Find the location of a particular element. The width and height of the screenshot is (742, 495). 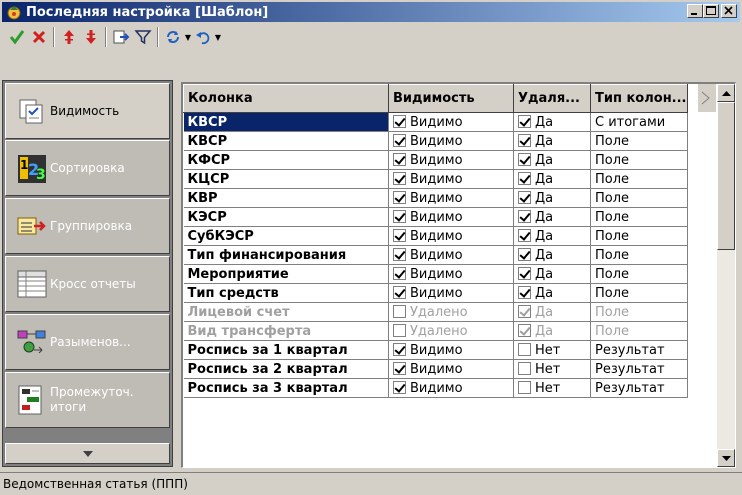

nav-subtotals: Промежуточ. итоги is located at coordinates (87, 400).